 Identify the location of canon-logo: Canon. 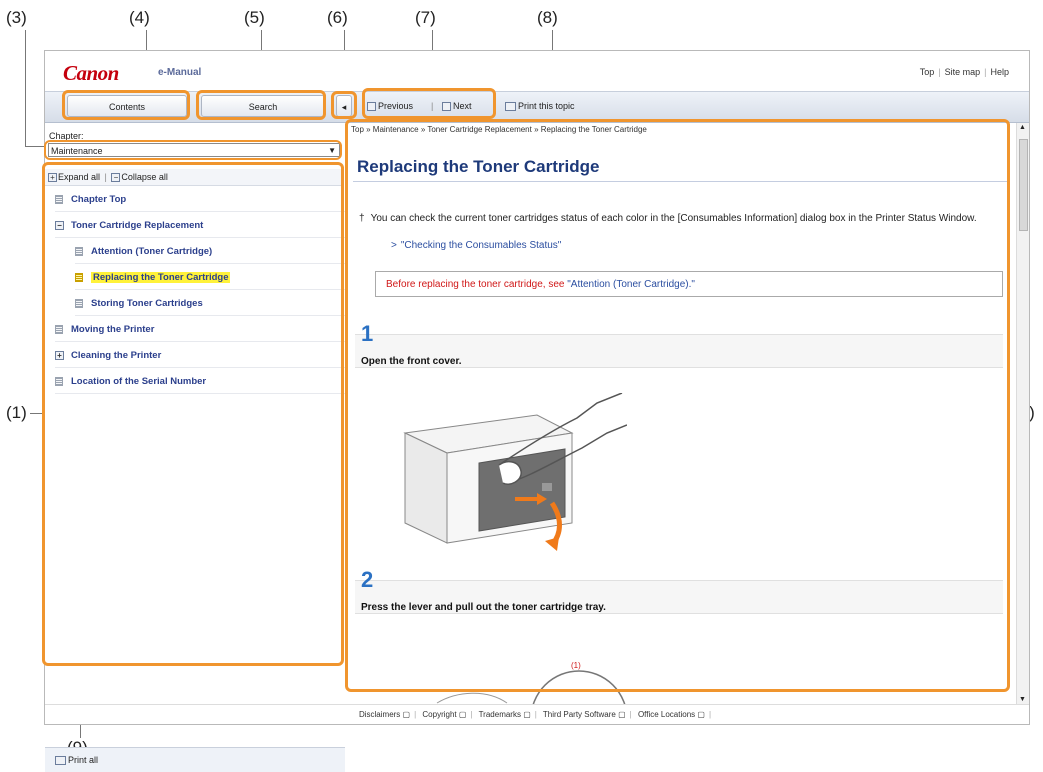
(91, 73).